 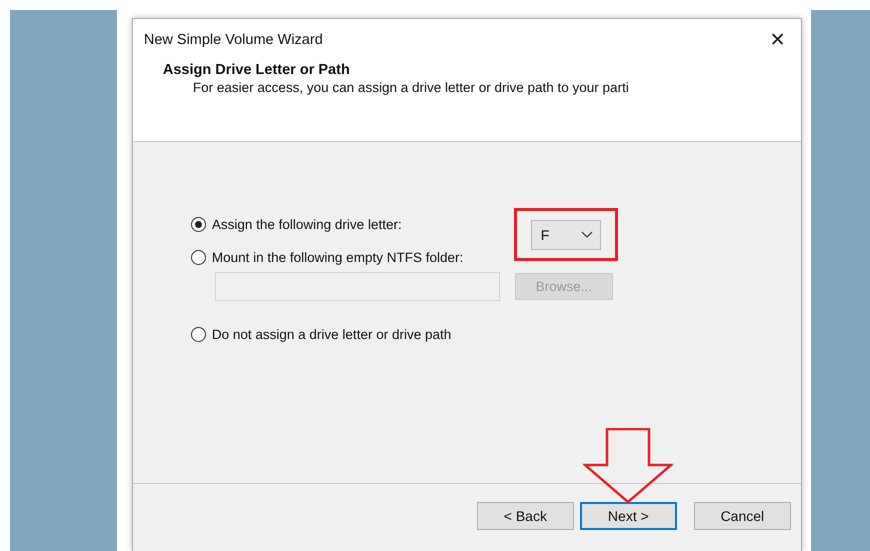 What do you see at coordinates (332, 334) in the screenshot?
I see `option-label: Do not assign a drive letter or drive path` at bounding box center [332, 334].